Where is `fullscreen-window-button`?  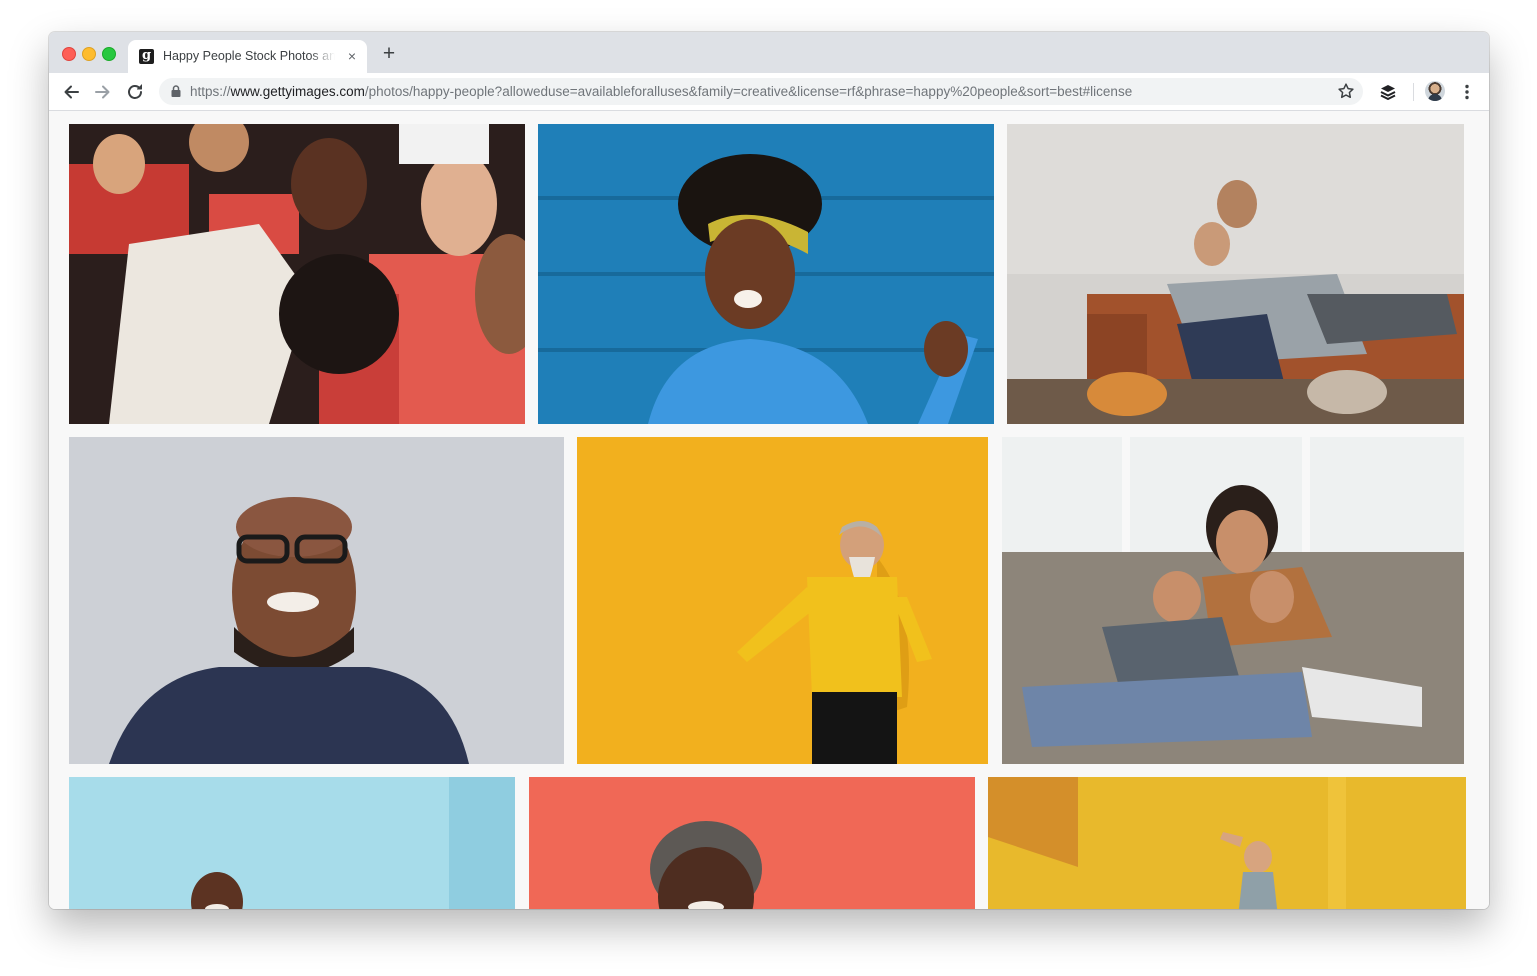 fullscreen-window-button is located at coordinates (109, 54).